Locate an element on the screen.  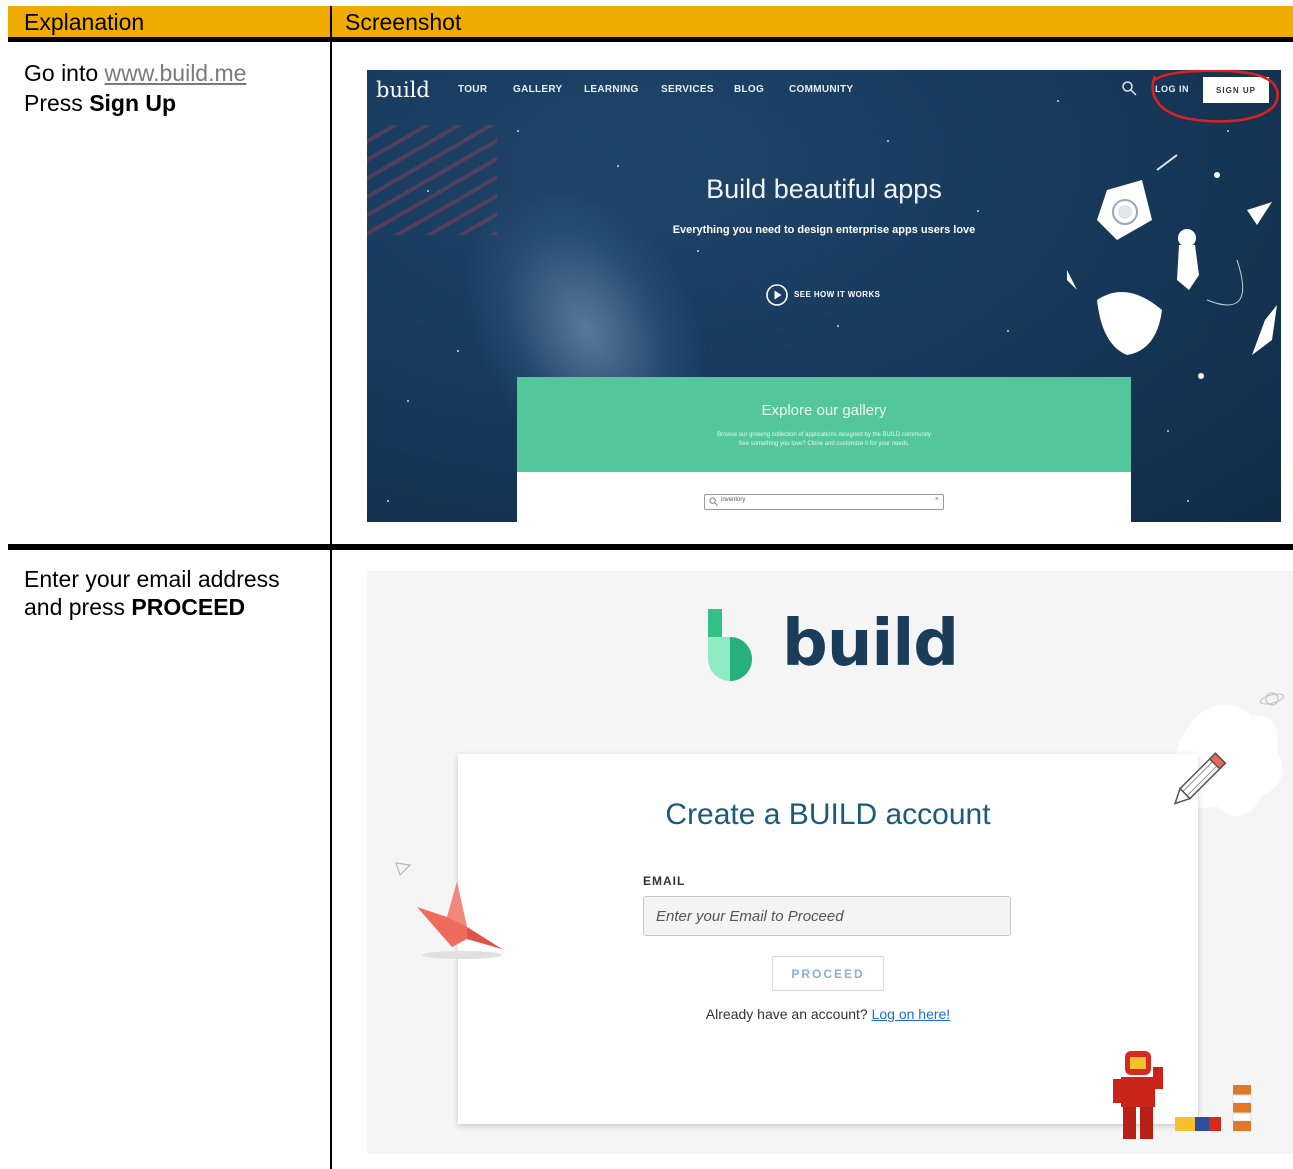
build-me-link: www.build.me is located at coordinates (176, 73).